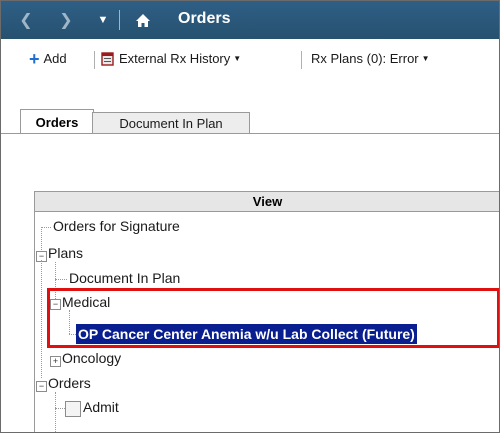 This screenshot has height=433, width=500. I want to click on highlight-annotation-box, so click(273, 318).